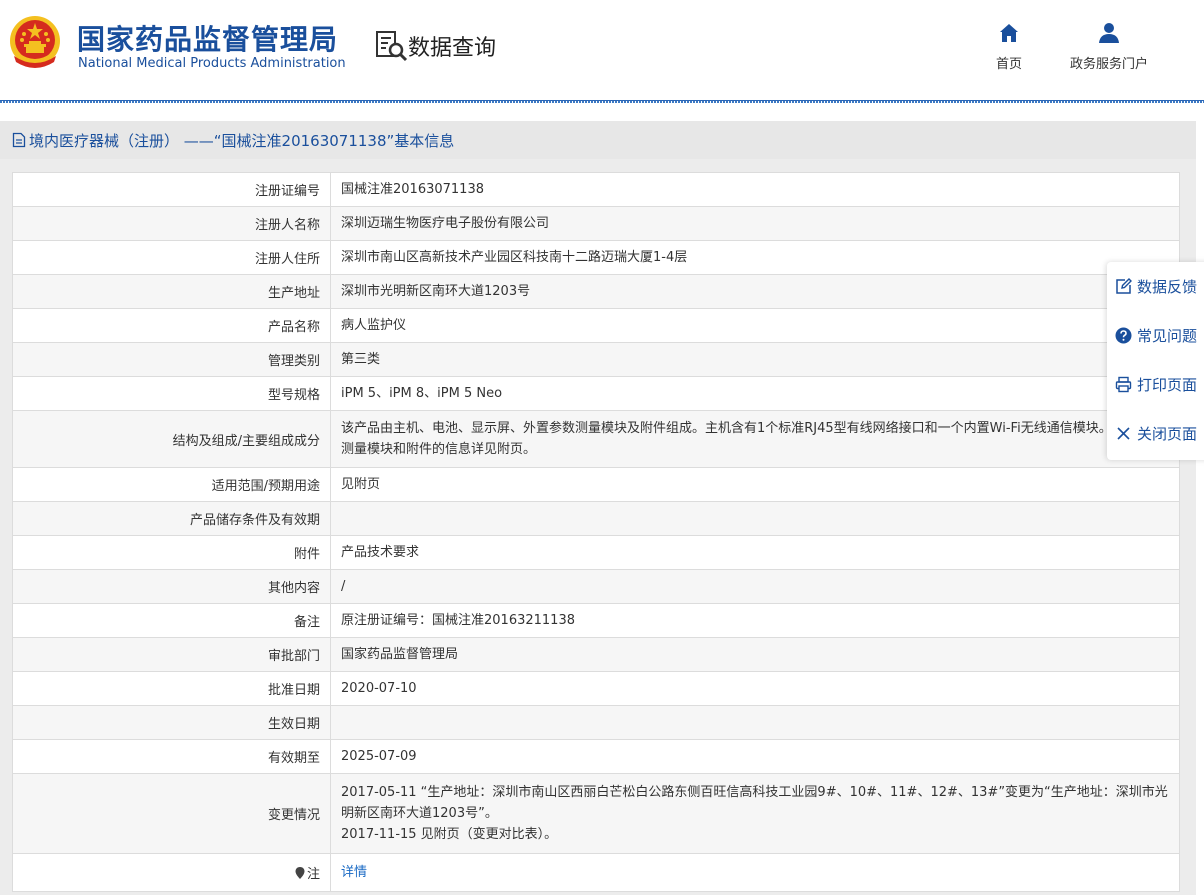 The image size is (1204, 895). I want to click on table-row: 批准日期 2020-07-10, so click(596, 688).